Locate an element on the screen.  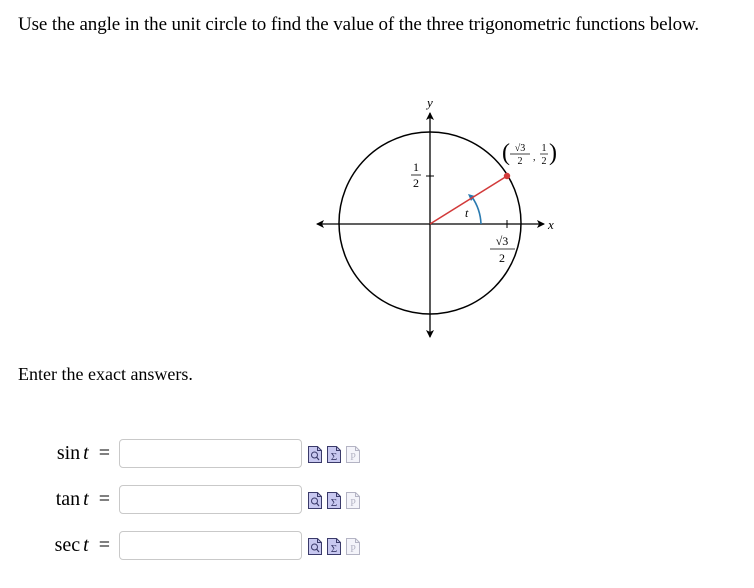
tan-answer-input is located at coordinates (210, 499).